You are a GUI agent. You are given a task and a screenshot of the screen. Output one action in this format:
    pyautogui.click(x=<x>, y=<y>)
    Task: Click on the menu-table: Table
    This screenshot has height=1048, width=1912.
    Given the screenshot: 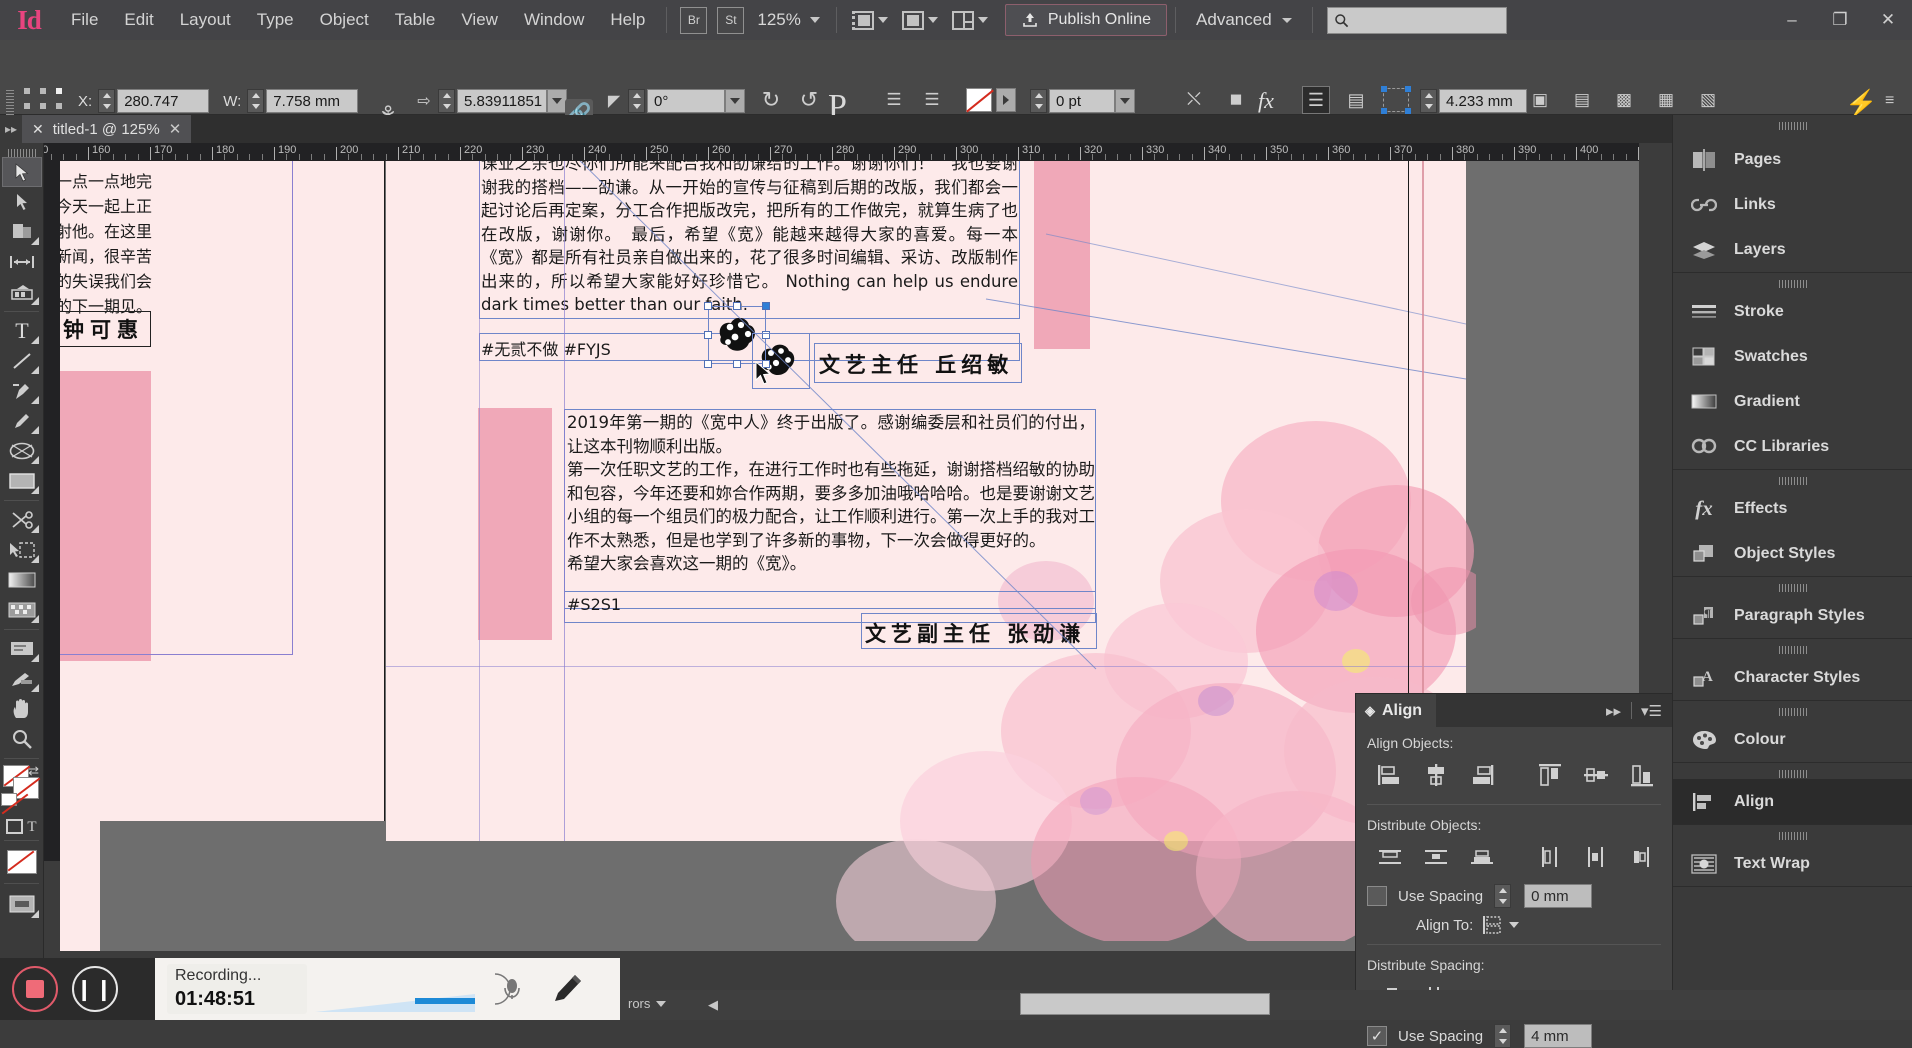 What is the action you would take?
    pyautogui.click(x=415, y=20)
    